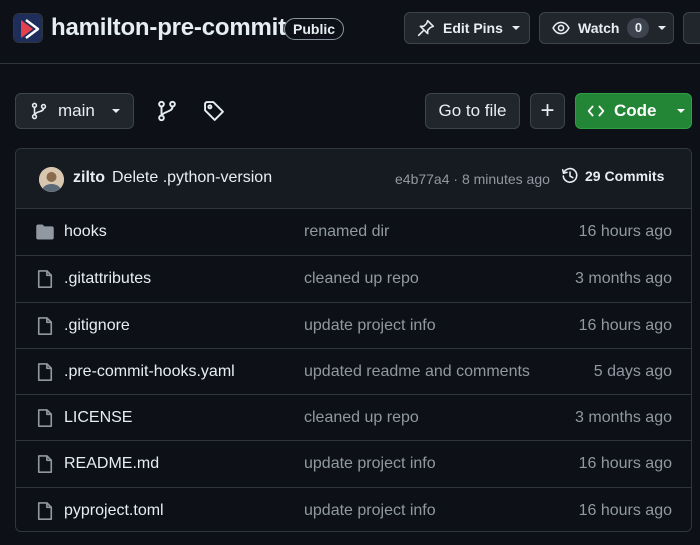  What do you see at coordinates (192, 178) in the screenshot?
I see `commit-message: Delete .python-version` at bounding box center [192, 178].